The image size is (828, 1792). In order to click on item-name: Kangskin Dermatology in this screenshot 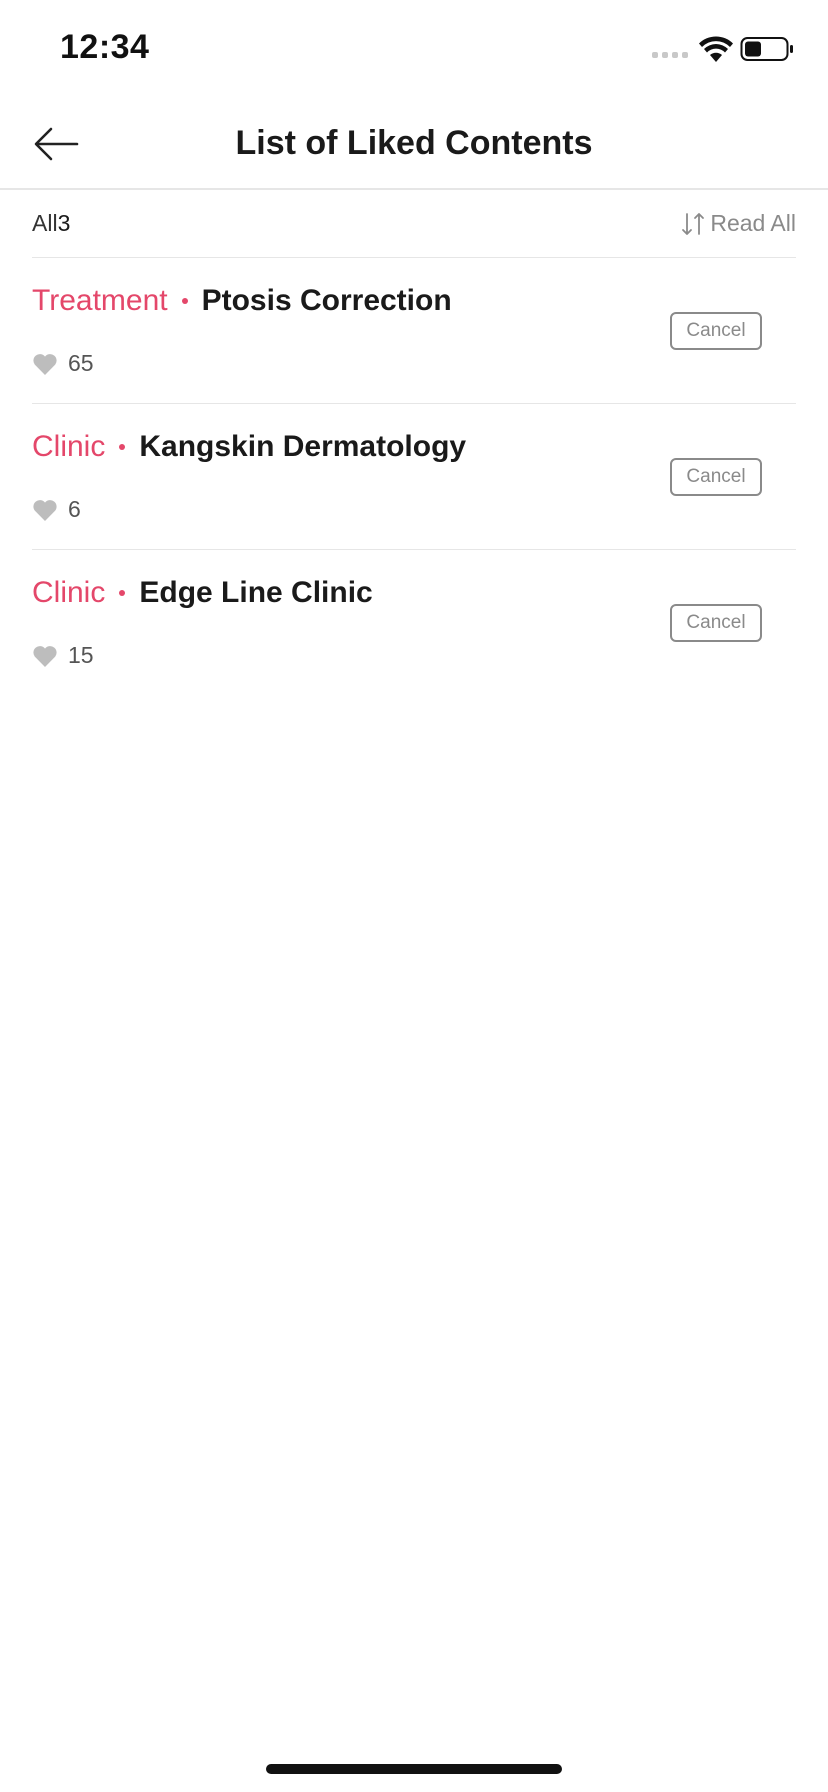, I will do `click(303, 446)`.